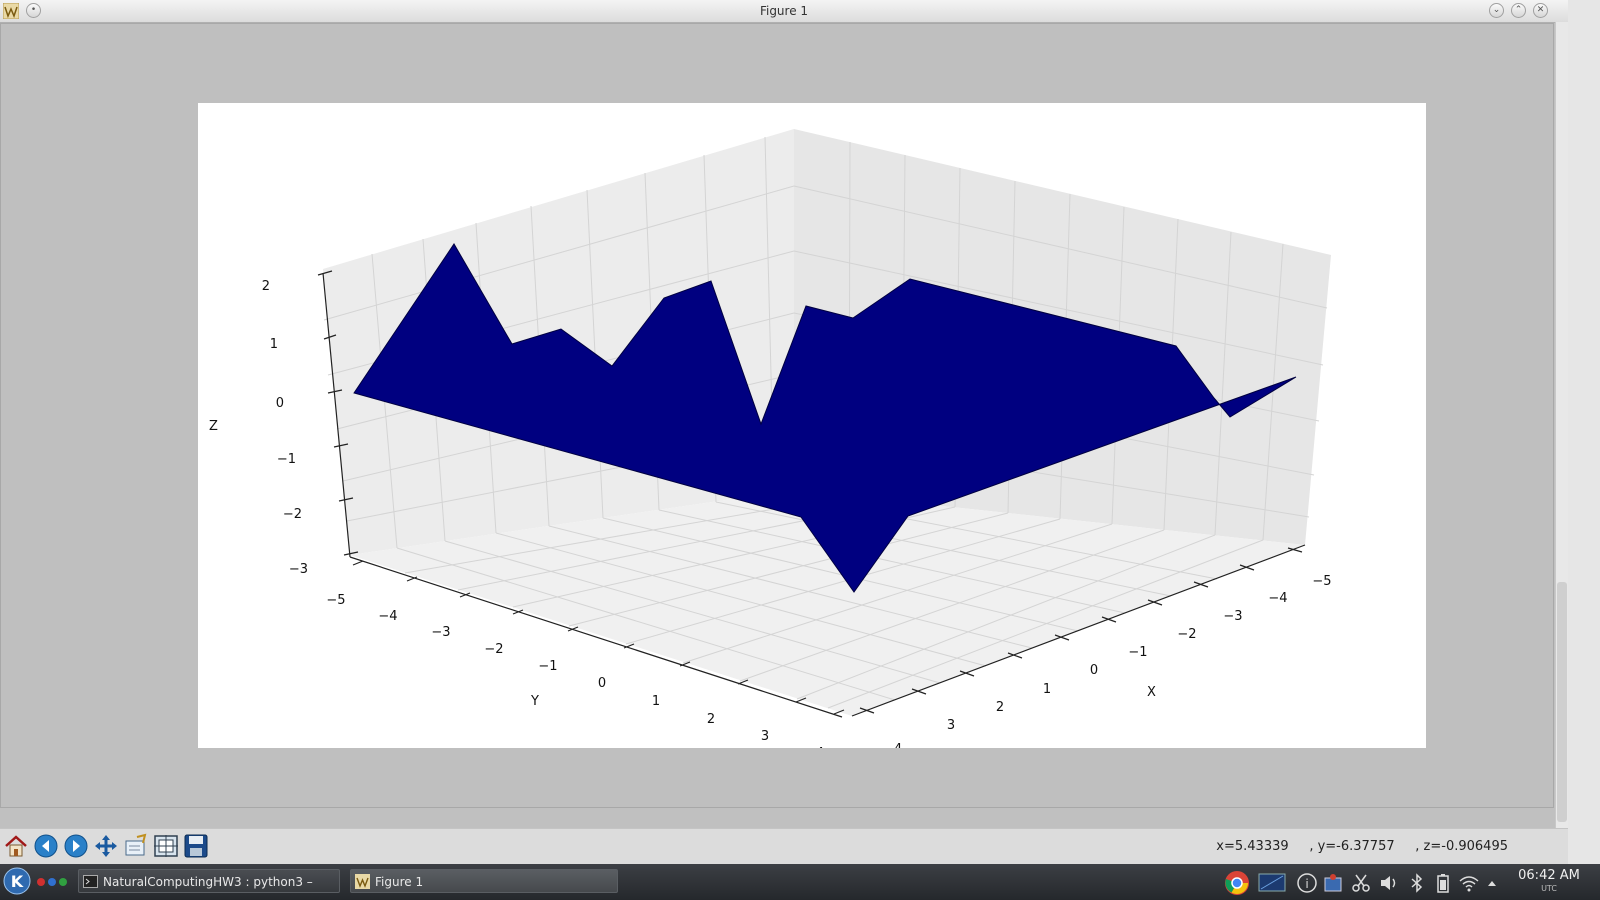 Image resolution: width=1600 pixels, height=900 pixels. Describe the element at coordinates (76, 846) in the screenshot. I see `arrow-right-icon` at that location.